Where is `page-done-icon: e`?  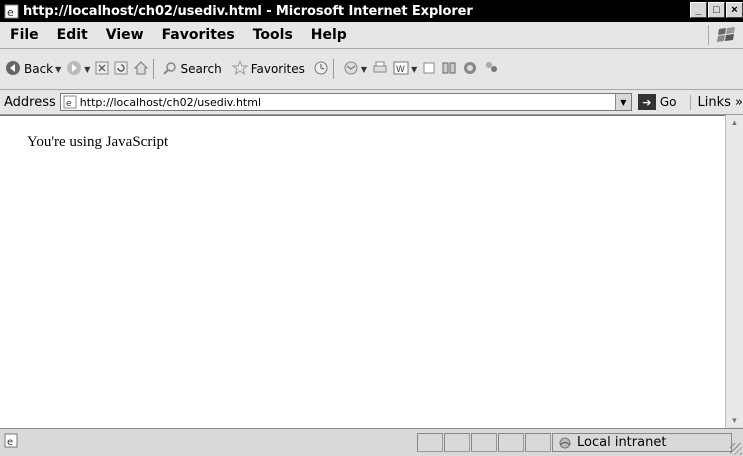 page-done-icon: e is located at coordinates (11, 442).